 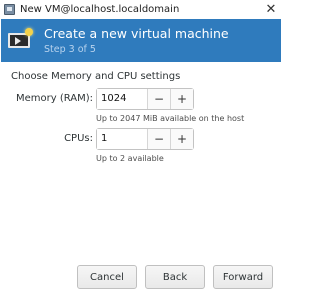 What do you see at coordinates (100, 9) in the screenshot?
I see `window-title: New VM@localhost.localdomain` at bounding box center [100, 9].